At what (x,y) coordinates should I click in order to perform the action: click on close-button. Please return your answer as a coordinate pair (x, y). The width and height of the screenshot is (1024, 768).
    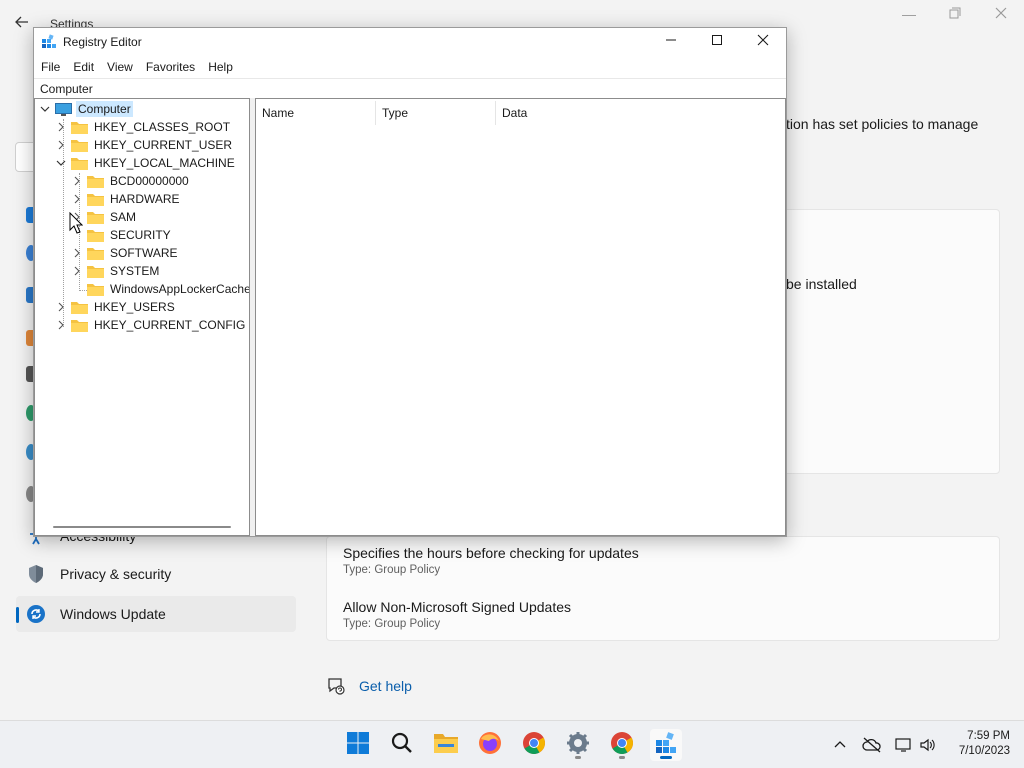
    Looking at the image, I should click on (763, 42).